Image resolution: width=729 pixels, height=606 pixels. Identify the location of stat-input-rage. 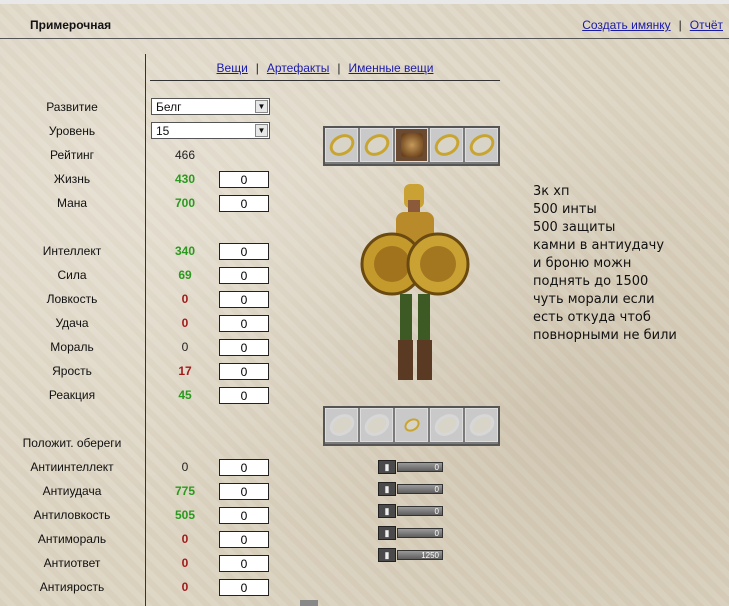
(244, 371).